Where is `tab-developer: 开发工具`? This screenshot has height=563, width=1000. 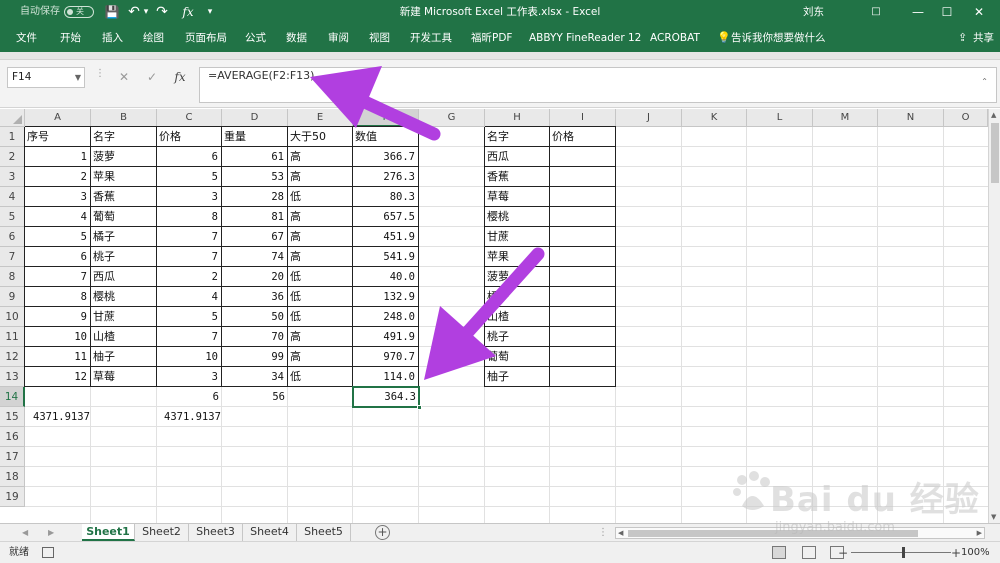
tab-developer: 开发工具 is located at coordinates (431, 38).